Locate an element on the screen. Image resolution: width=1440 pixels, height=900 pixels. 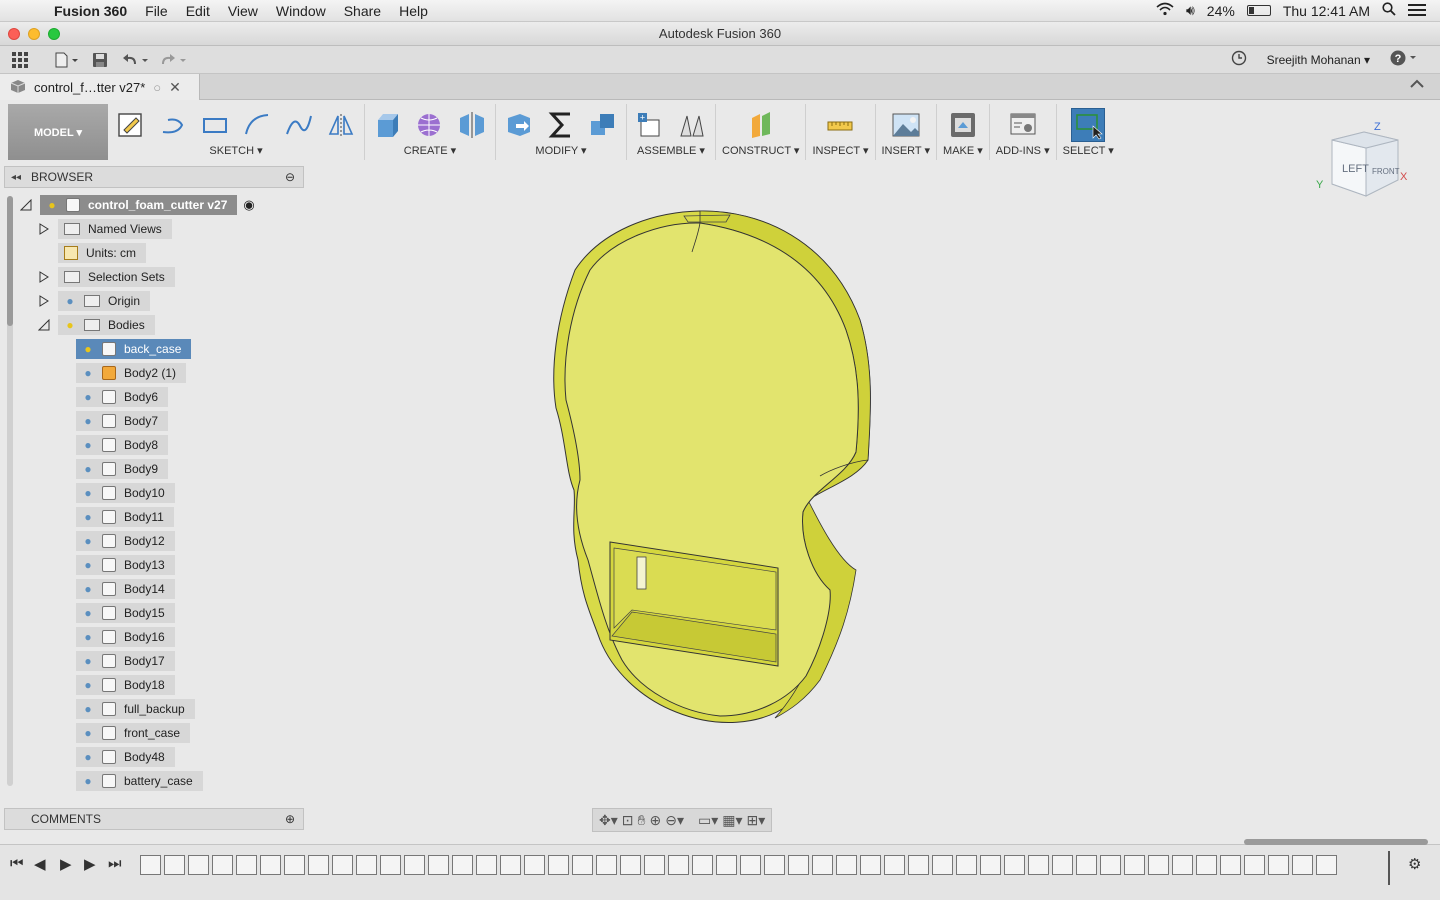
body-row: ● Body14 is located at coordinates (125, 589).